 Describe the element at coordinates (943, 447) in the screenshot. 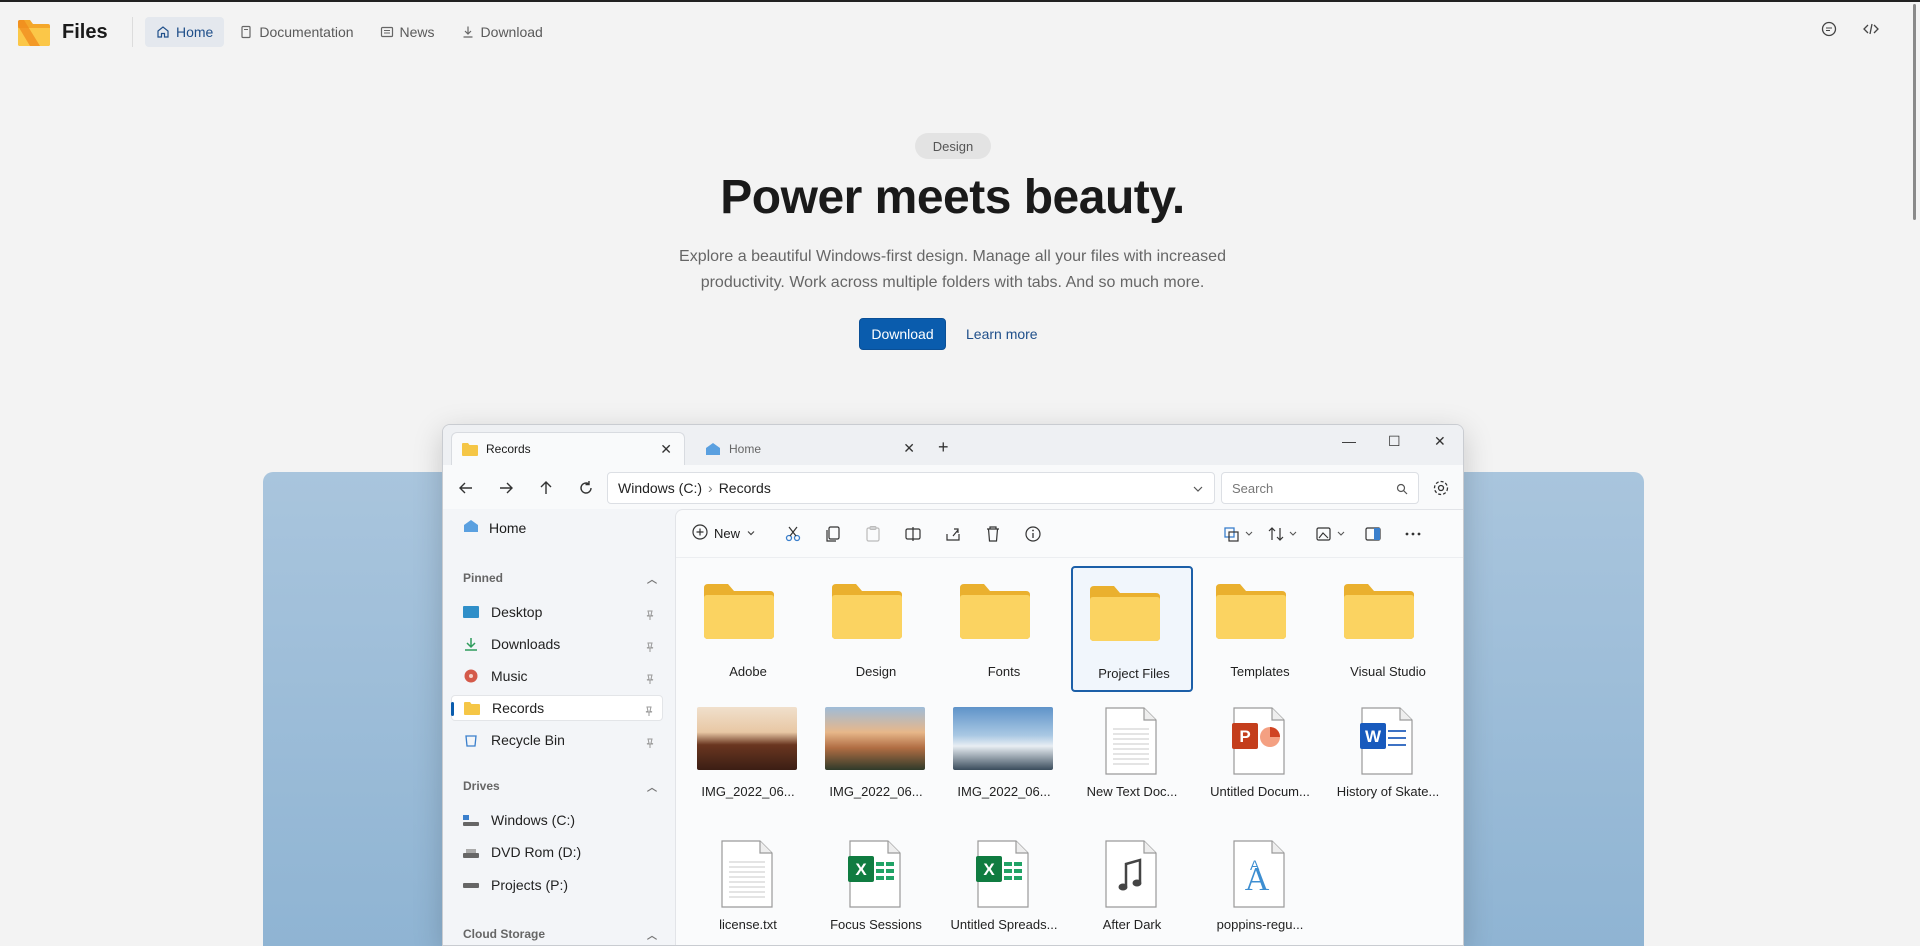

I see `add-tab-icon: +` at that location.